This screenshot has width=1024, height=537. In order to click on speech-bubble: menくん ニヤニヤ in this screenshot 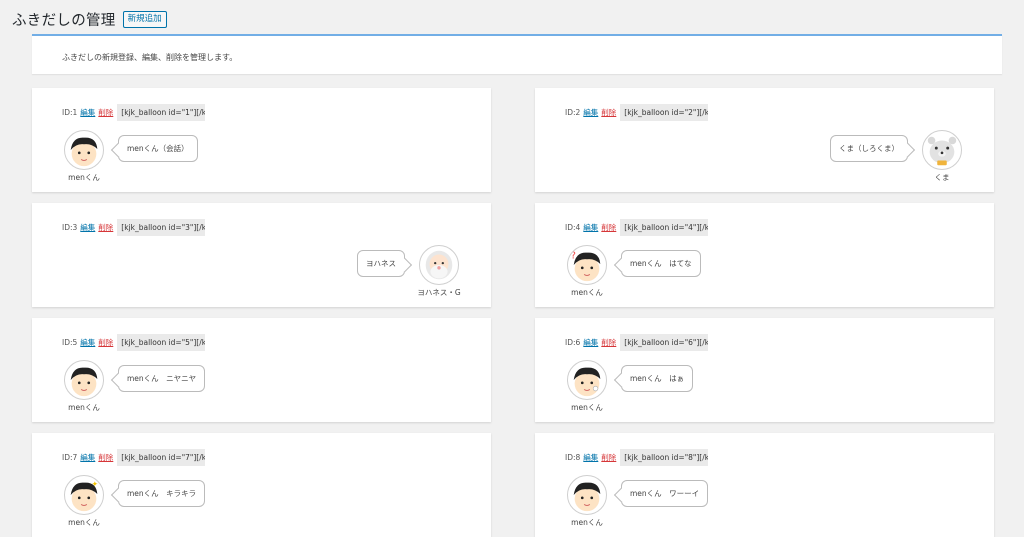, I will do `click(162, 378)`.